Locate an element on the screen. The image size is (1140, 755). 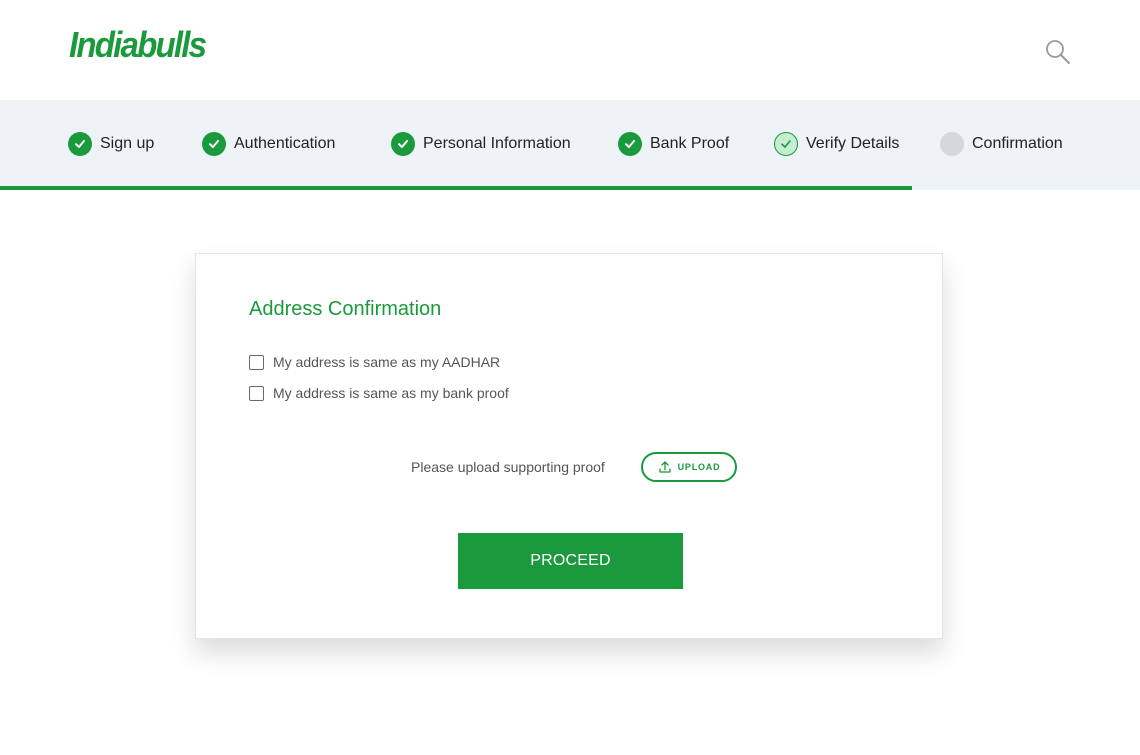
upload-button: UPLOAD is located at coordinates (689, 467).